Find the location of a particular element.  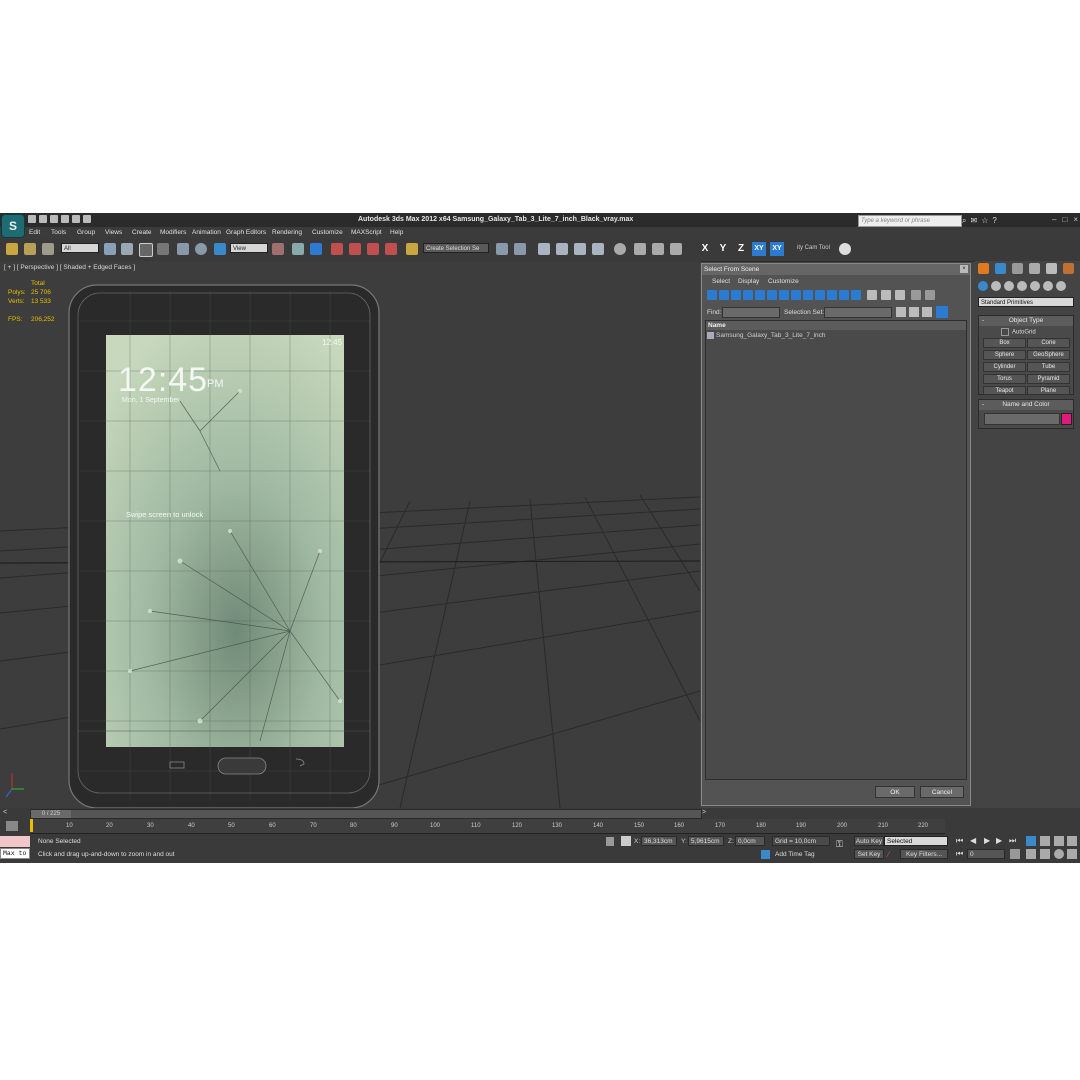

zoom-extents-icon is located at coordinates (1059, 841).